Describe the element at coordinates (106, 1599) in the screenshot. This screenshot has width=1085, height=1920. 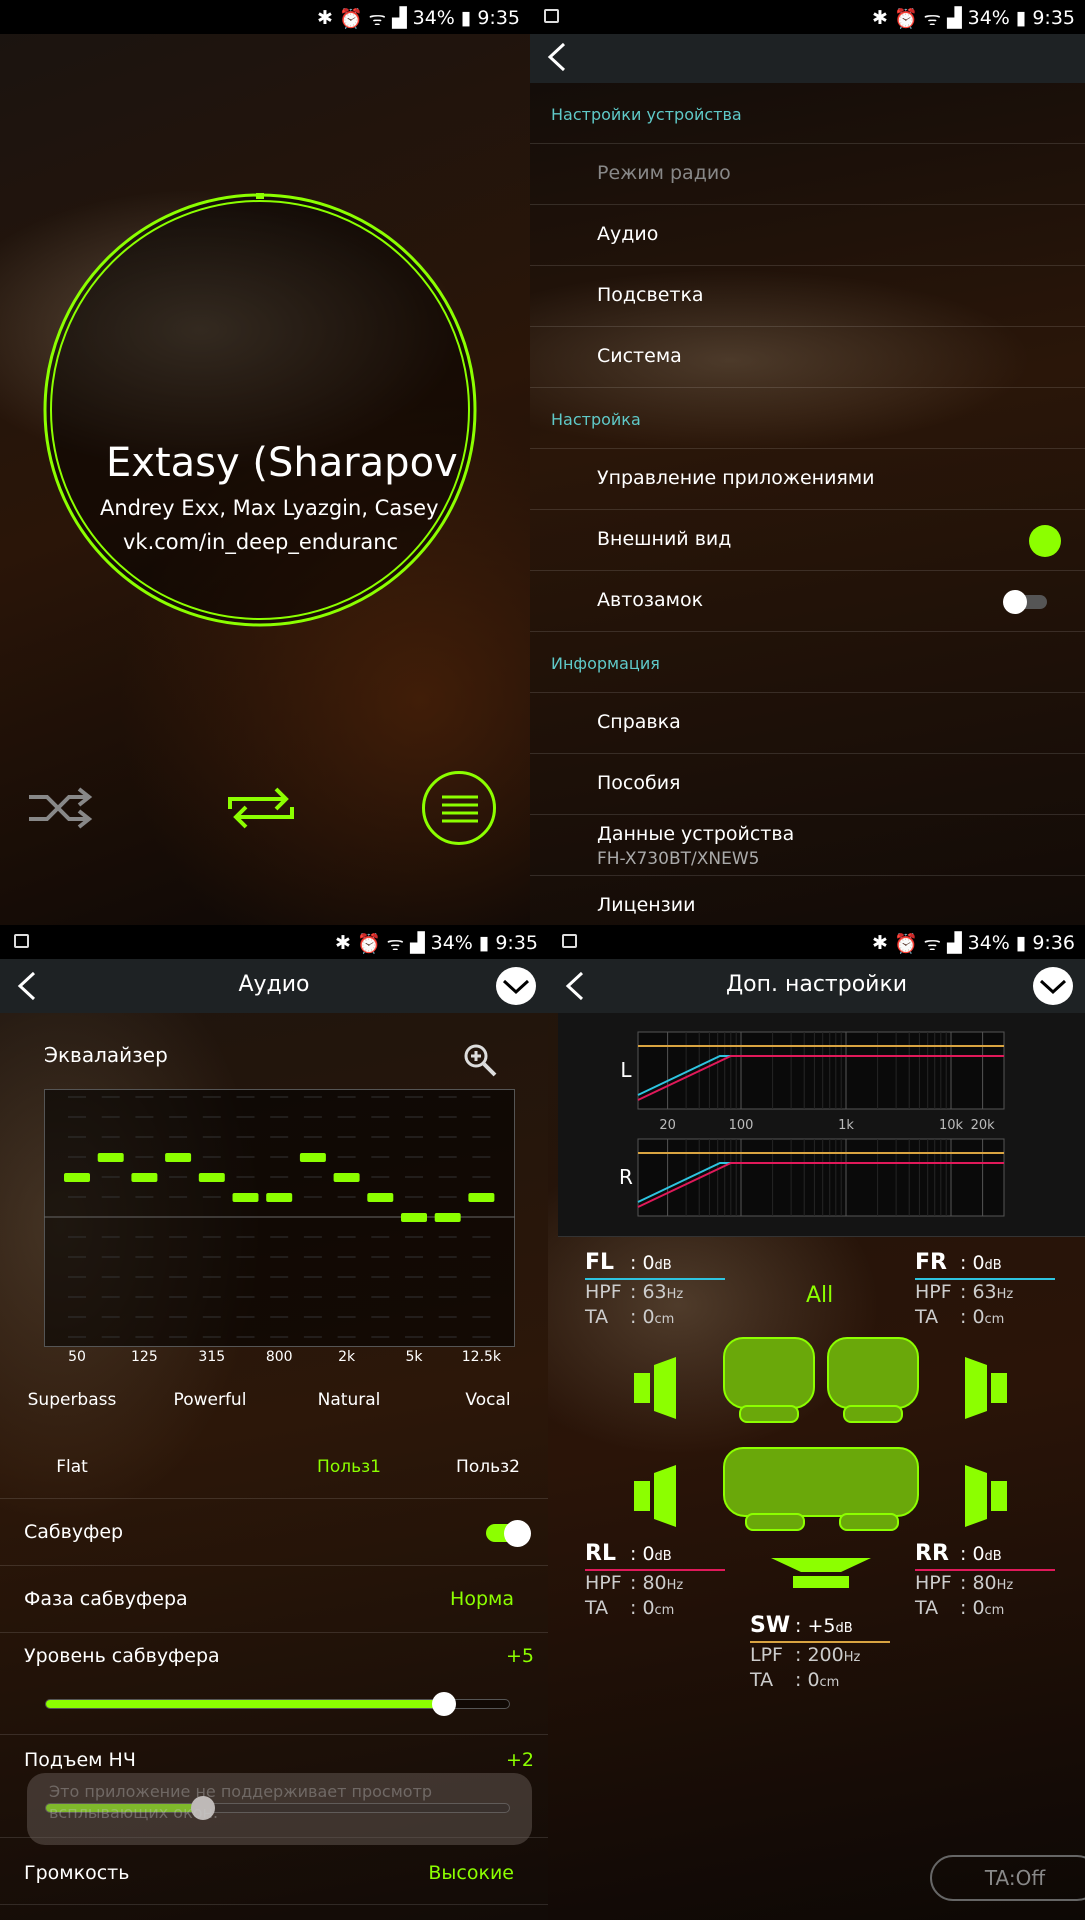
I see `phase-label: Фаза сабвуфера` at that location.